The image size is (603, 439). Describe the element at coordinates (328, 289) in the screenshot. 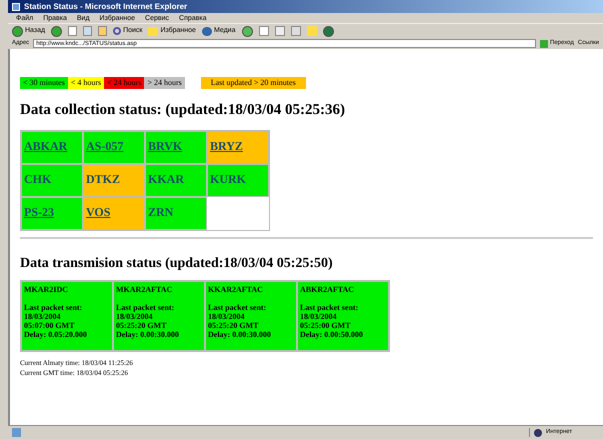

I see `link-name: ABKR2AFTAC` at that location.